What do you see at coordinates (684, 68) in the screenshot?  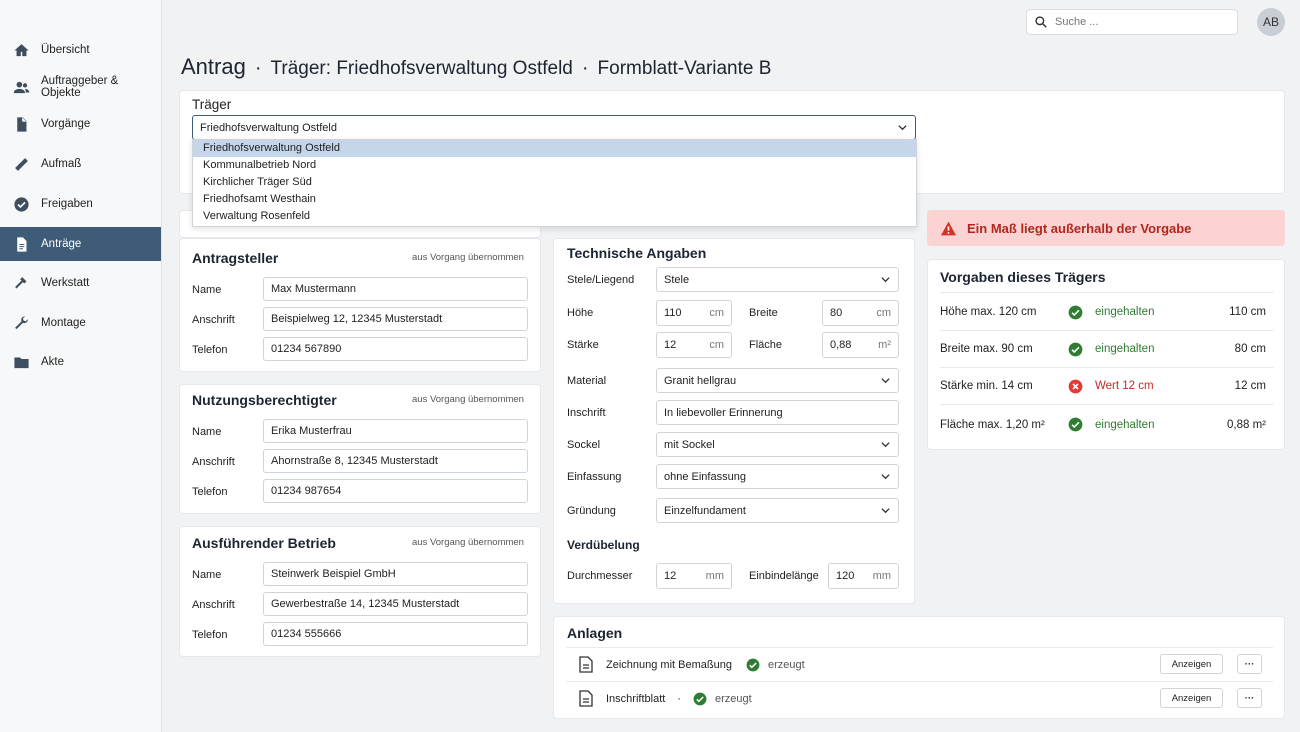 I see `page-title-variant: Formblatt-Variante B` at bounding box center [684, 68].